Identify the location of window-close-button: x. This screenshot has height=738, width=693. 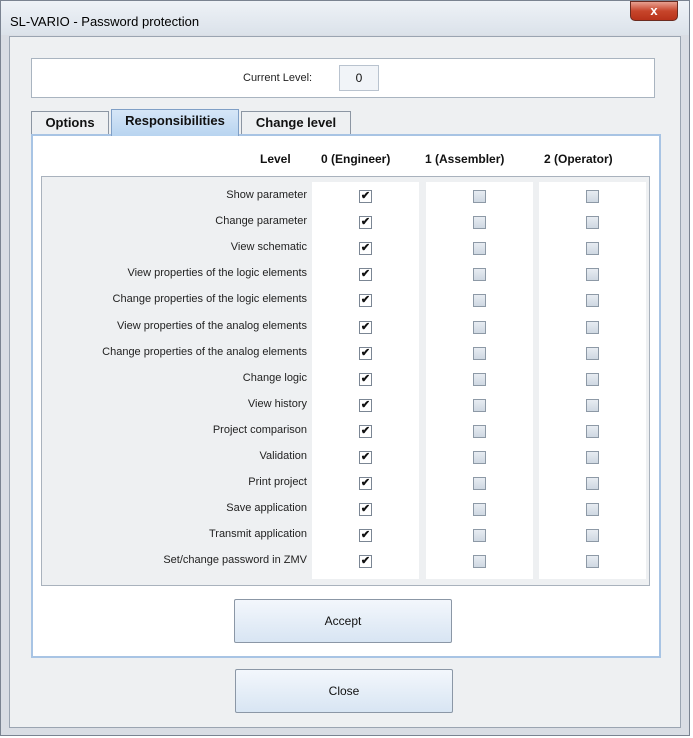
(654, 11).